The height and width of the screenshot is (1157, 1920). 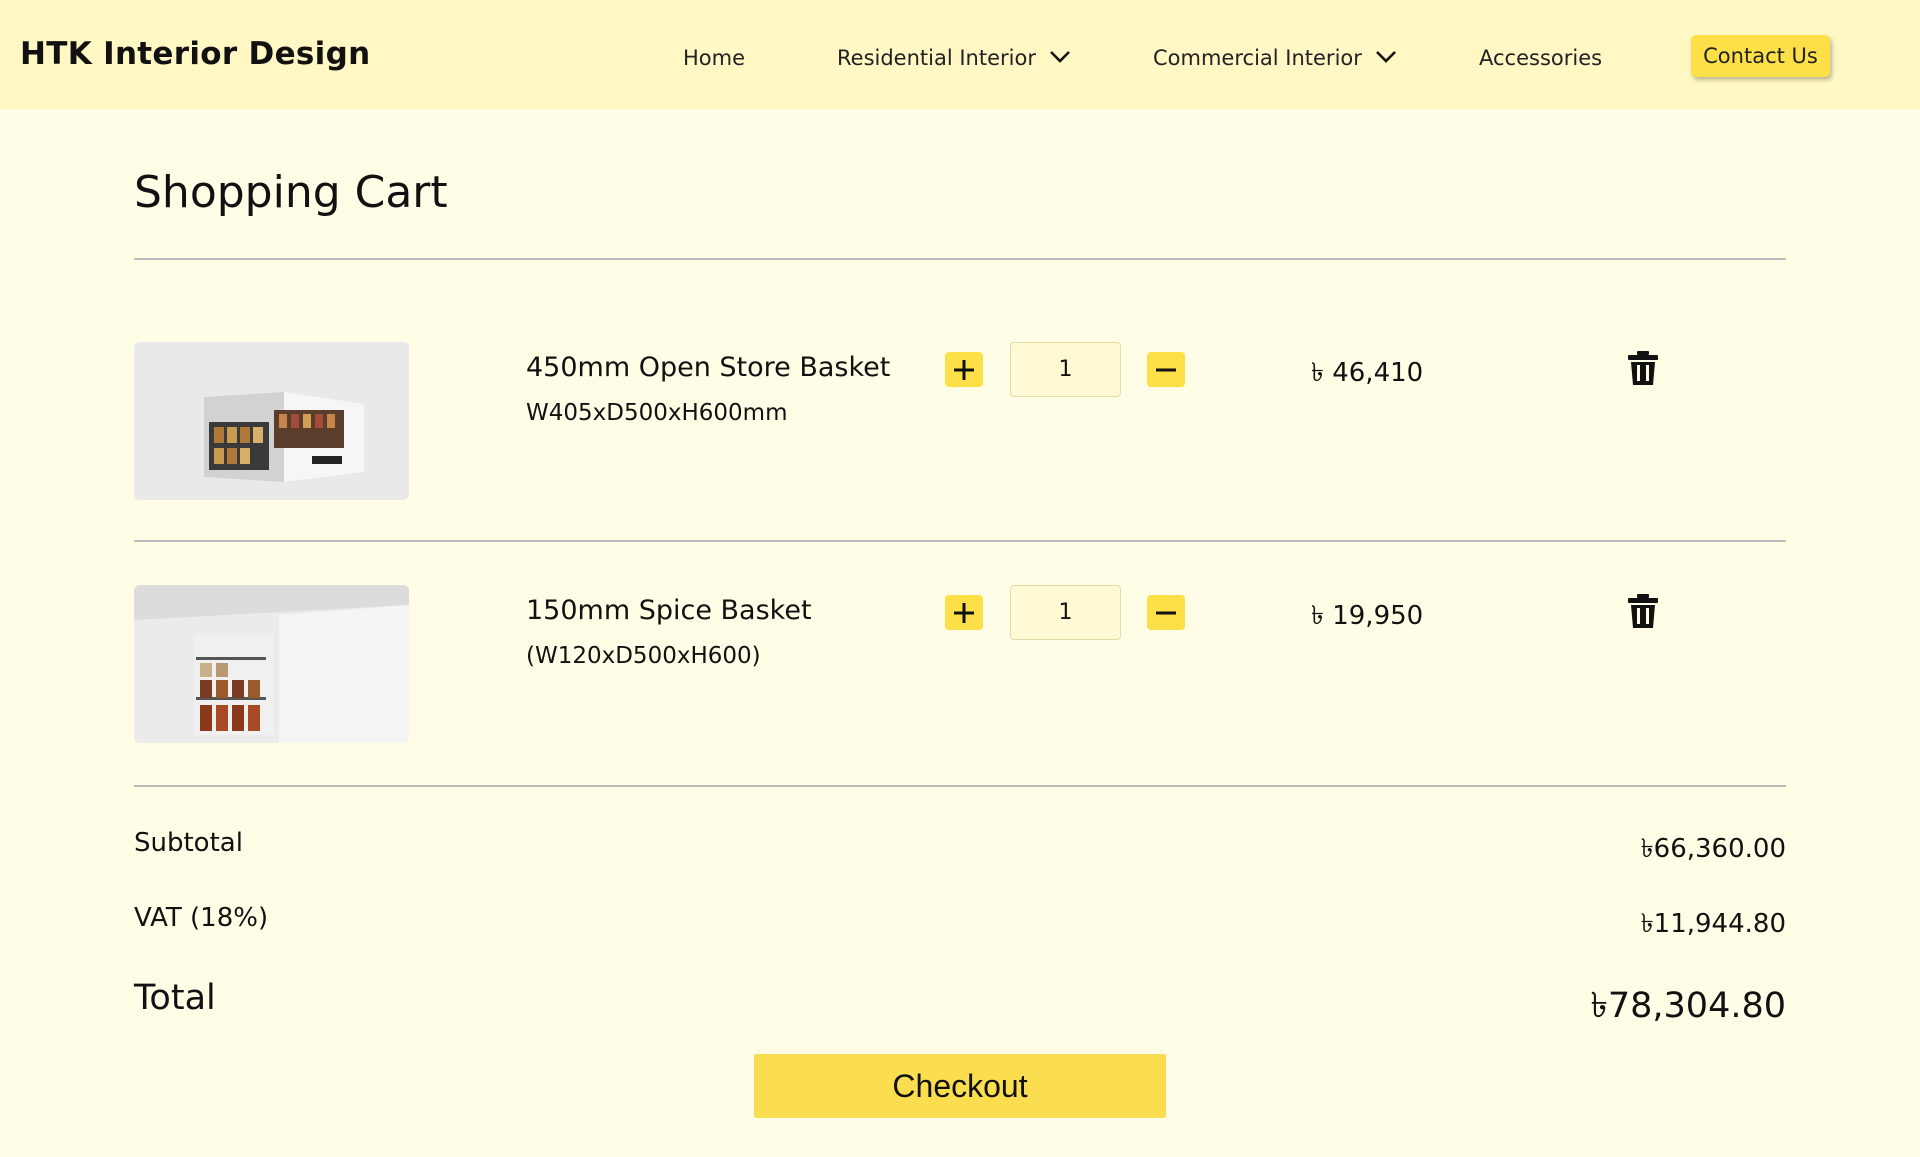 I want to click on item-price: ৳ 46,410, so click(x=1367, y=373).